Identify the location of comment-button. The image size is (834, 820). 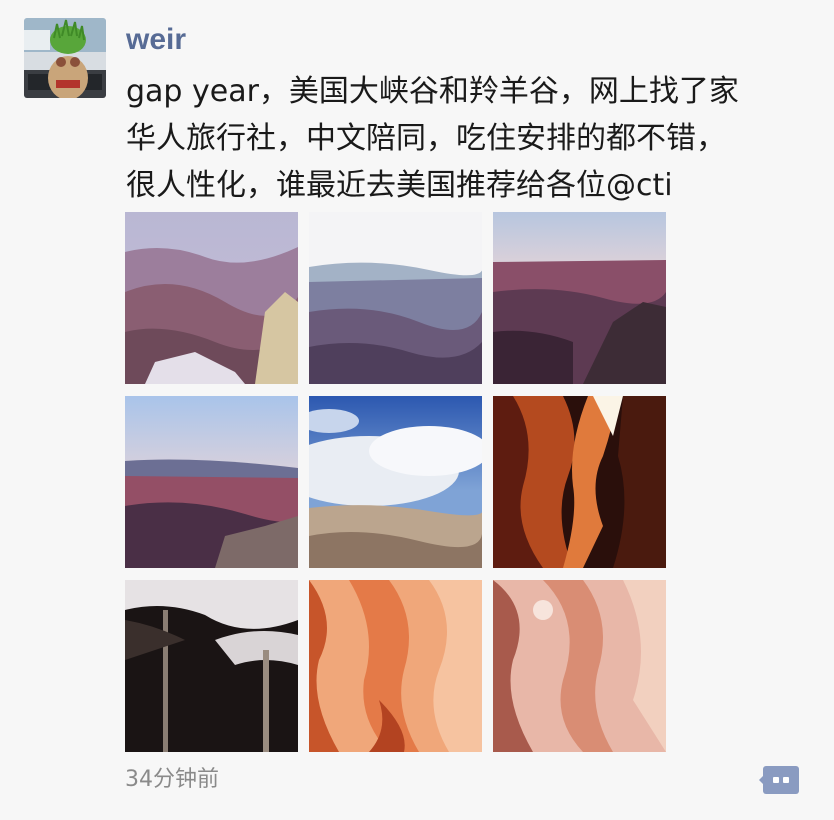
(780, 780).